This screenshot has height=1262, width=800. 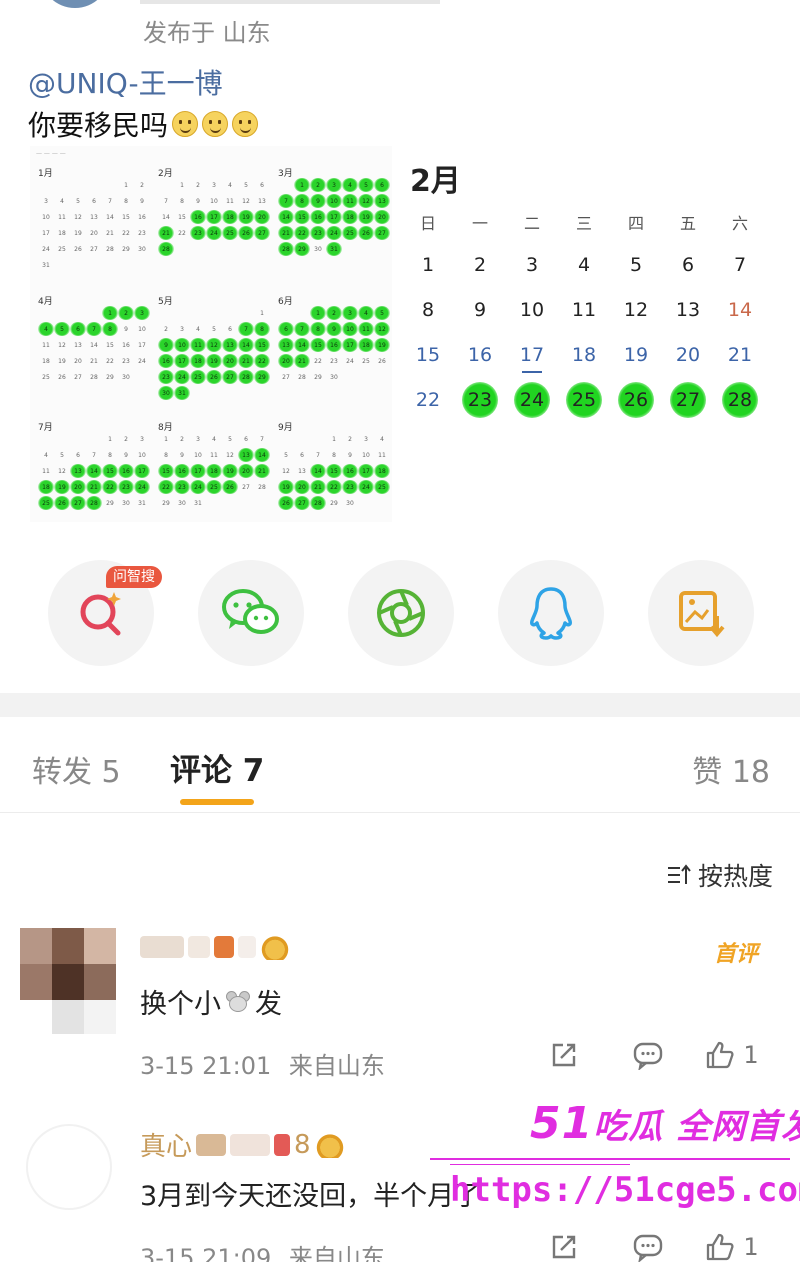 What do you see at coordinates (76, 769) in the screenshot?
I see `tab-repost: 转发 5` at bounding box center [76, 769].